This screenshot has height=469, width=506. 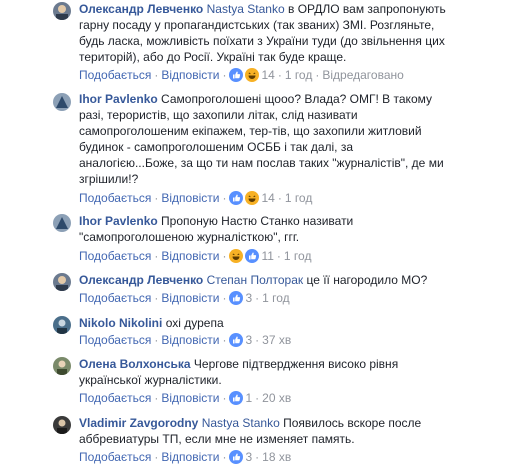 What do you see at coordinates (135, 364) in the screenshot?
I see `comment-author: Олена Волхонська` at bounding box center [135, 364].